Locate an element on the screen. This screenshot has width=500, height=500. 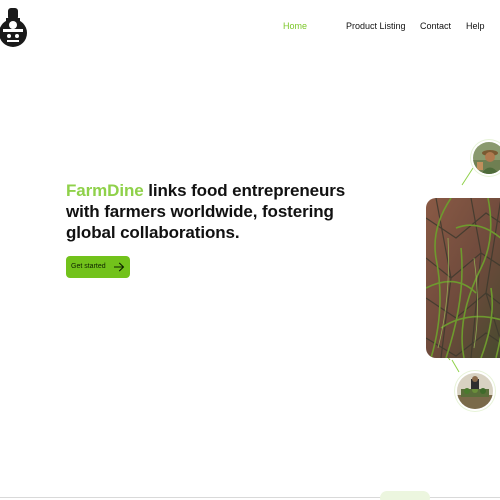
section-badge is located at coordinates (405, 495).